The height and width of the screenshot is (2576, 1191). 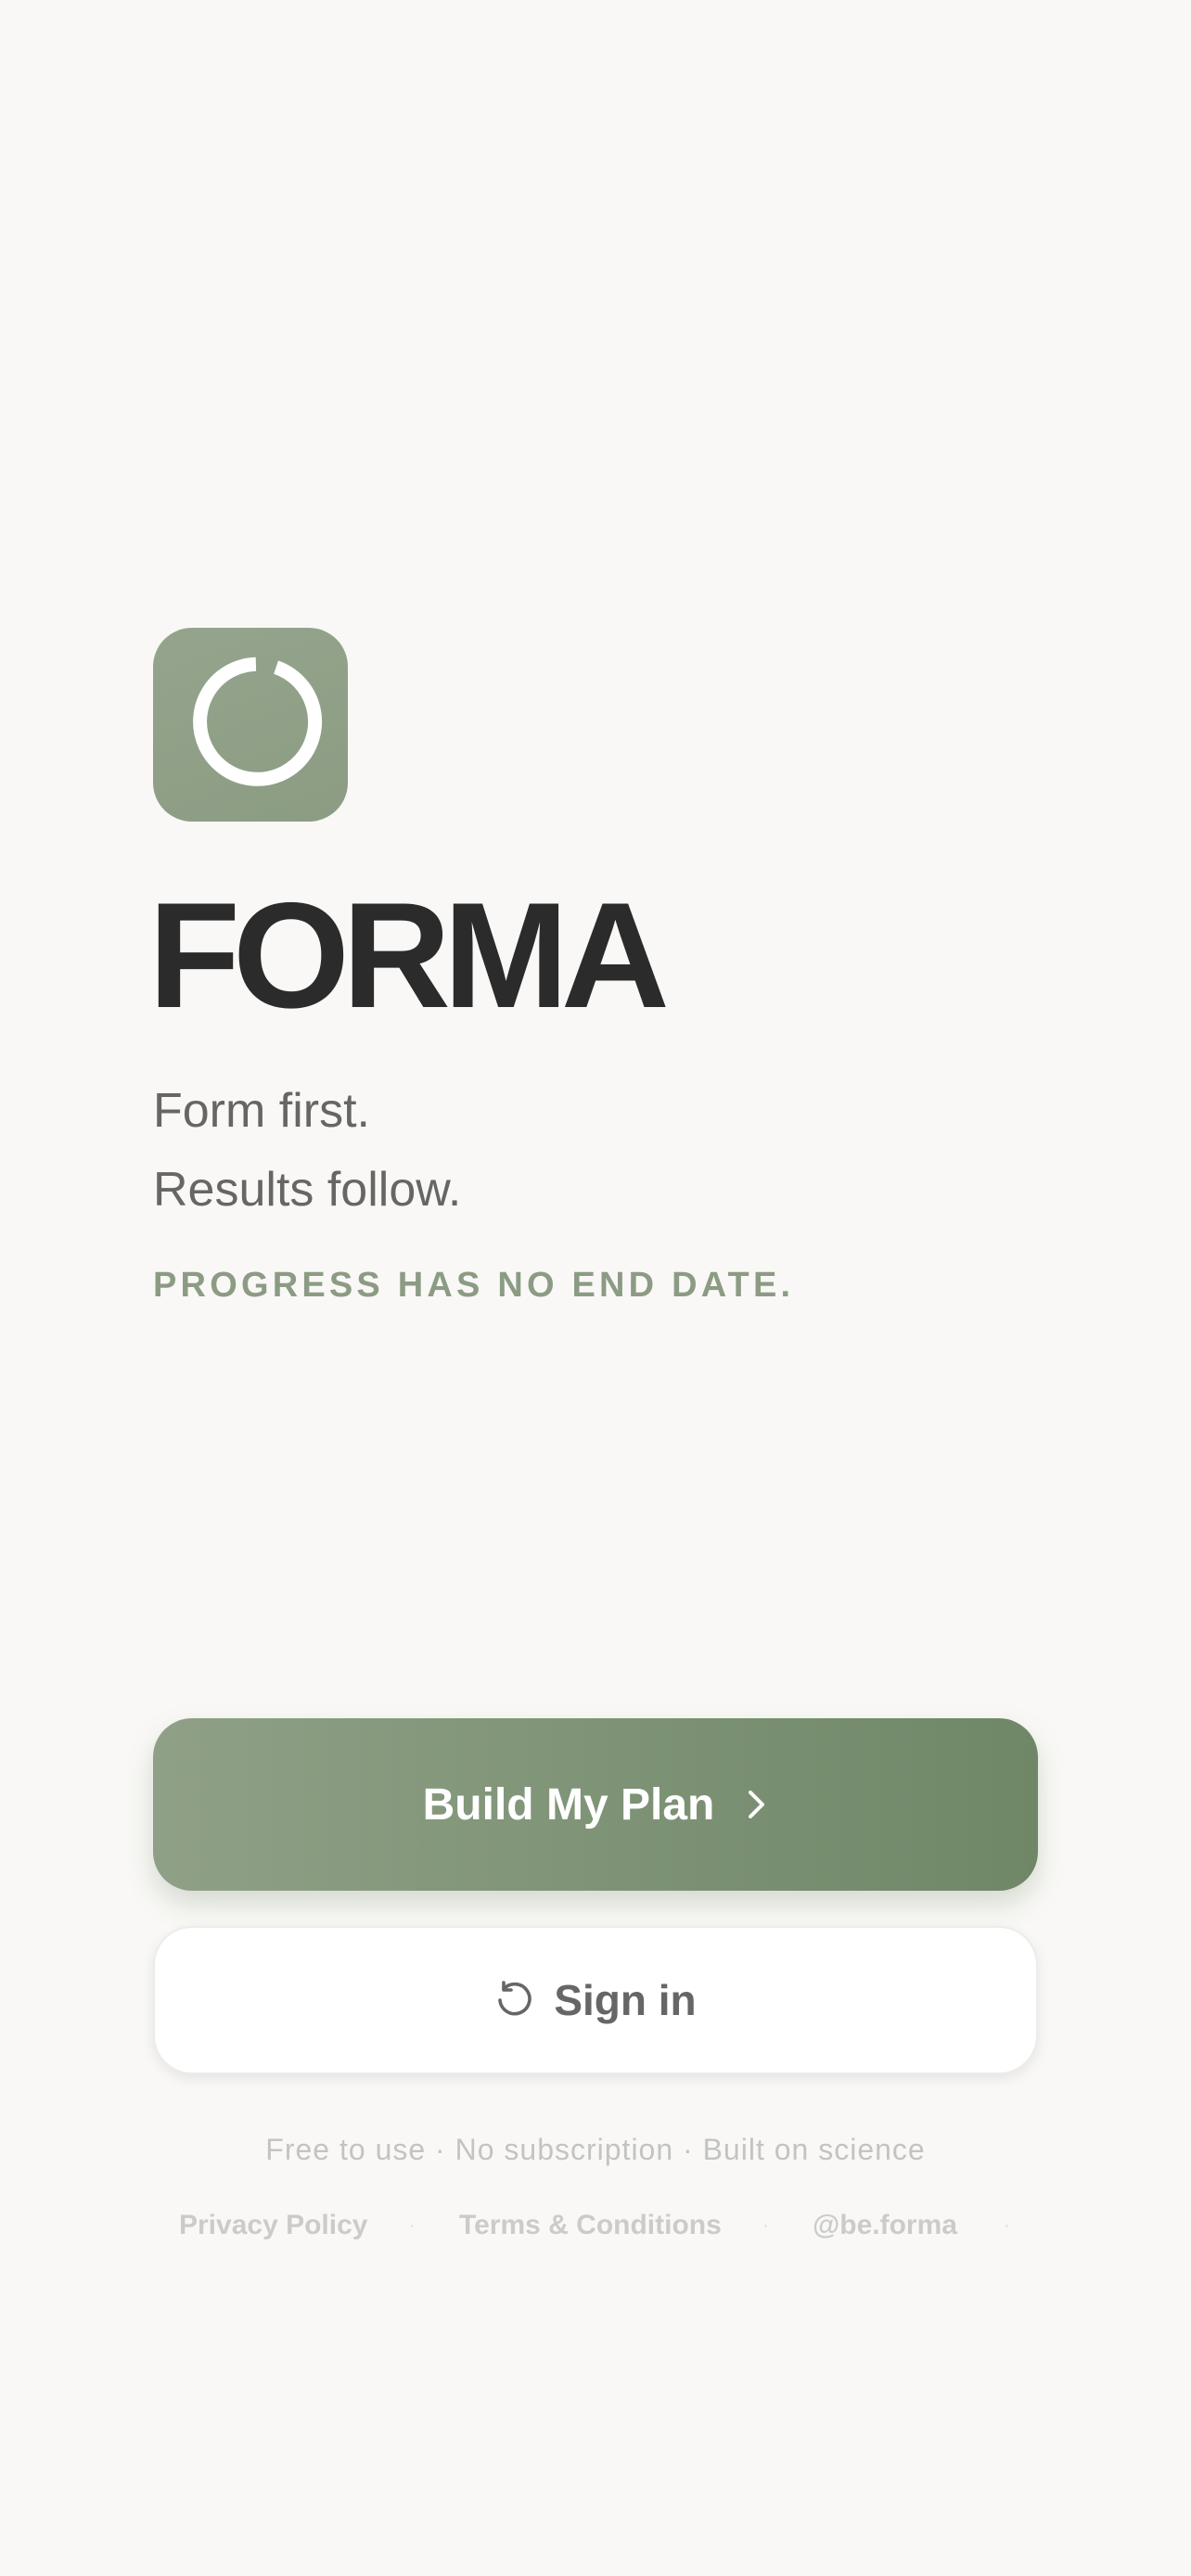 I want to click on refresh-icon, so click(x=515, y=1998).